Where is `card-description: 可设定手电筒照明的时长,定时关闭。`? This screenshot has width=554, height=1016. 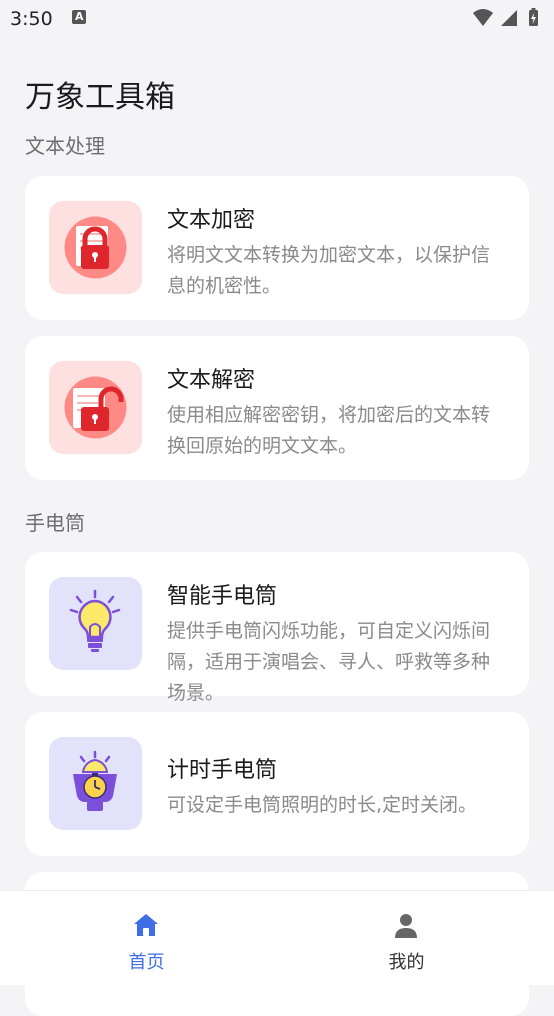
card-description: 可设定手电筒照明的时长,定时关闭。 is located at coordinates (322, 805).